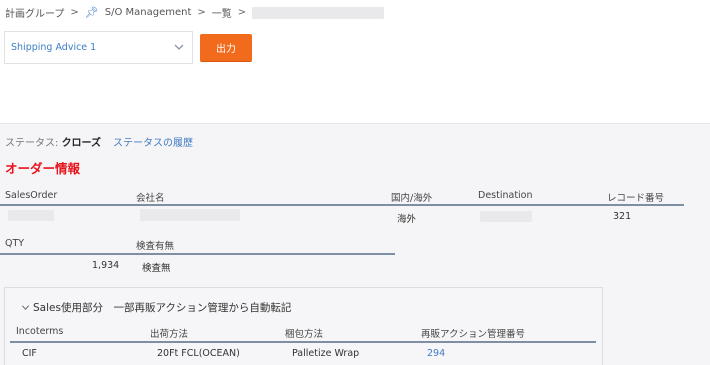 This screenshot has width=710, height=365. Describe the element at coordinates (148, 12) in the screenshot. I see `breadcrumb-management: S/O Management` at that location.